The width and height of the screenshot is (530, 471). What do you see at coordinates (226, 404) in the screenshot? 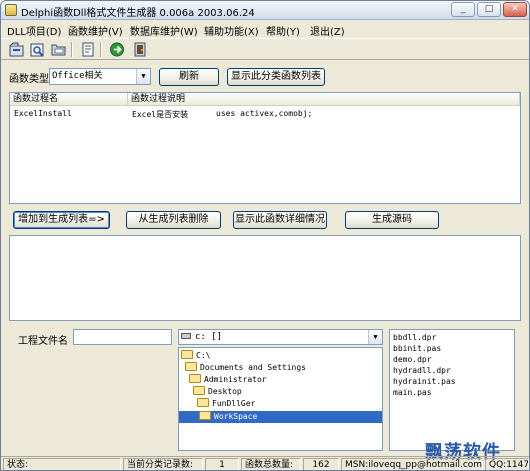
I see `directory-item: FunDllGer` at bounding box center [226, 404].